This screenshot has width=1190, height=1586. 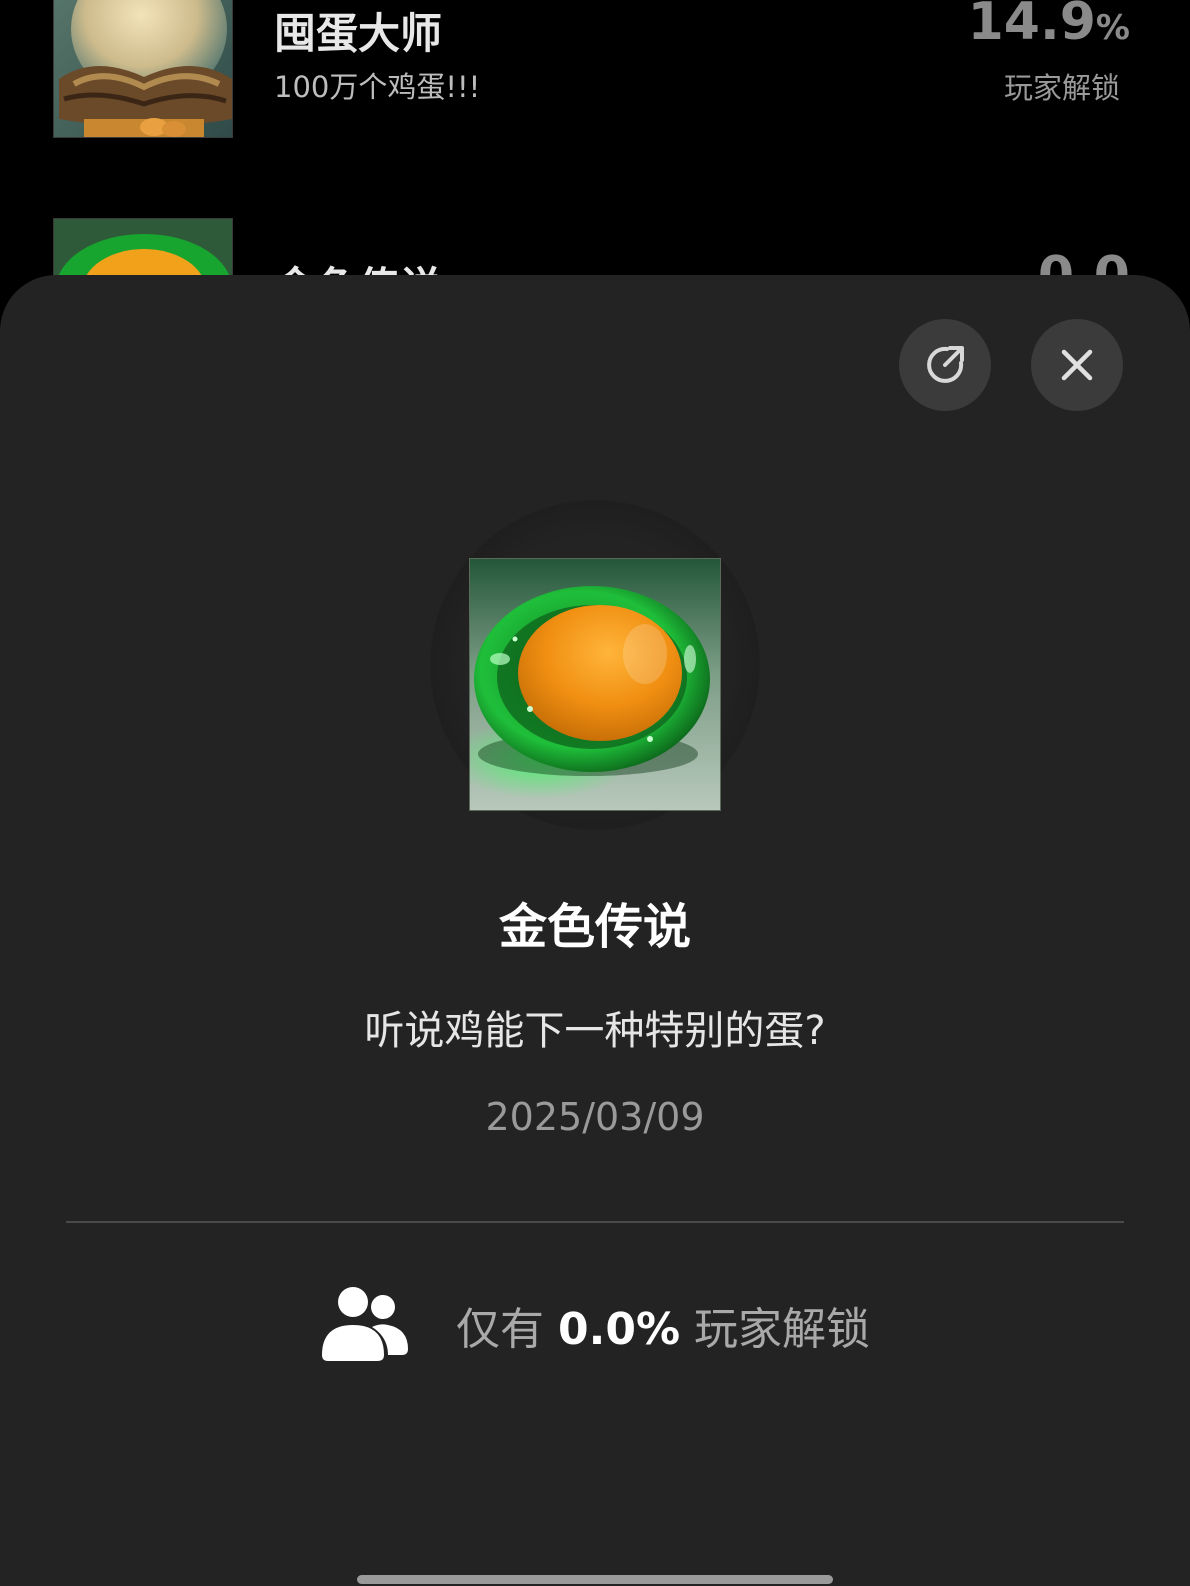 I want to click on share-button, so click(x=945, y=365).